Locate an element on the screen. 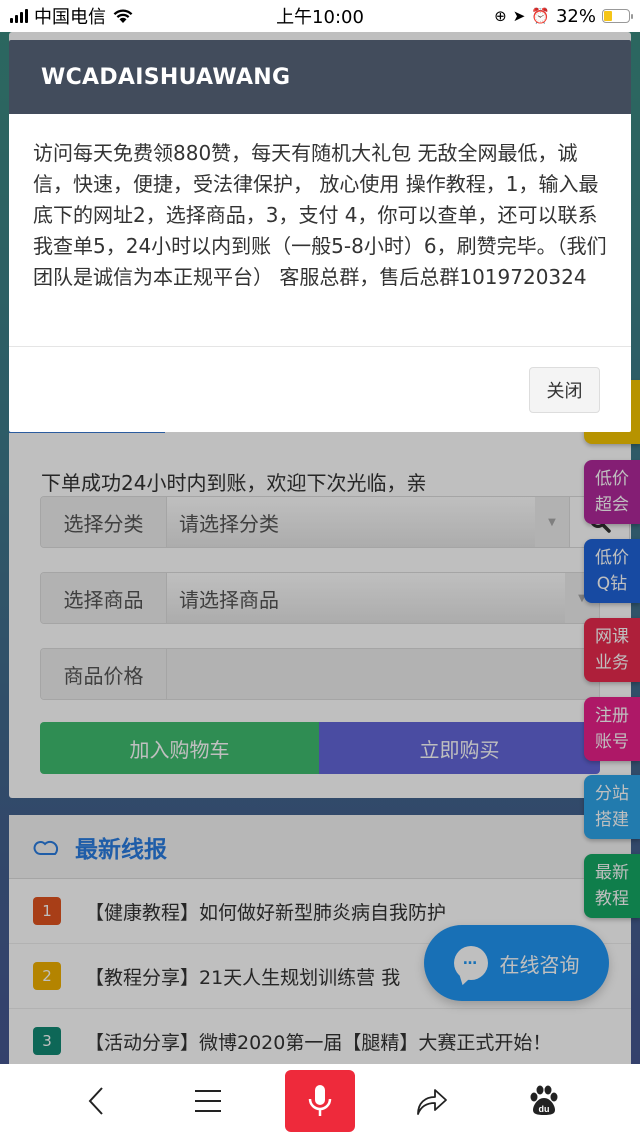  back-icon is located at coordinates (95, 1101).